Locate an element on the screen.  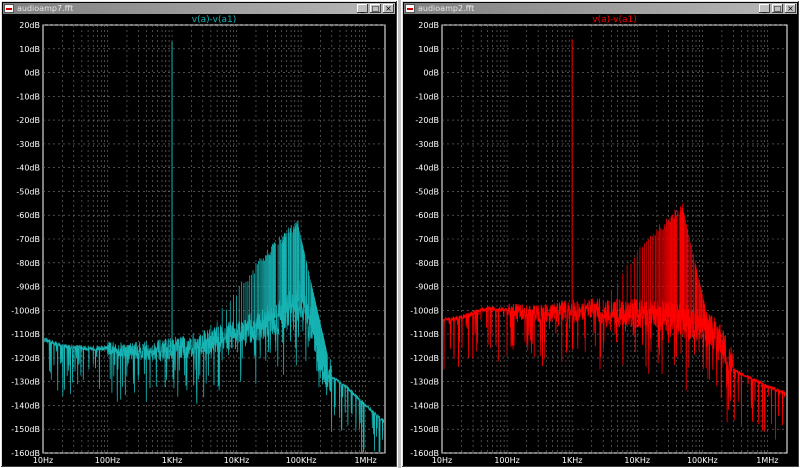
title-bar: audioamp7.fft _ □ × is located at coordinates (199, 8).